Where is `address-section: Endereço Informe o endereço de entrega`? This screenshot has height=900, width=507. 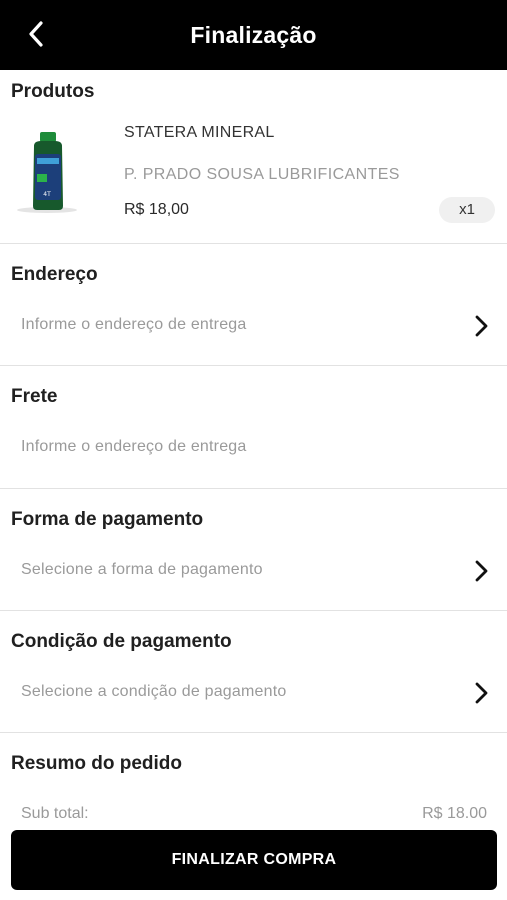
address-section: Endereço Informe o endereço de entrega is located at coordinates (253, 305).